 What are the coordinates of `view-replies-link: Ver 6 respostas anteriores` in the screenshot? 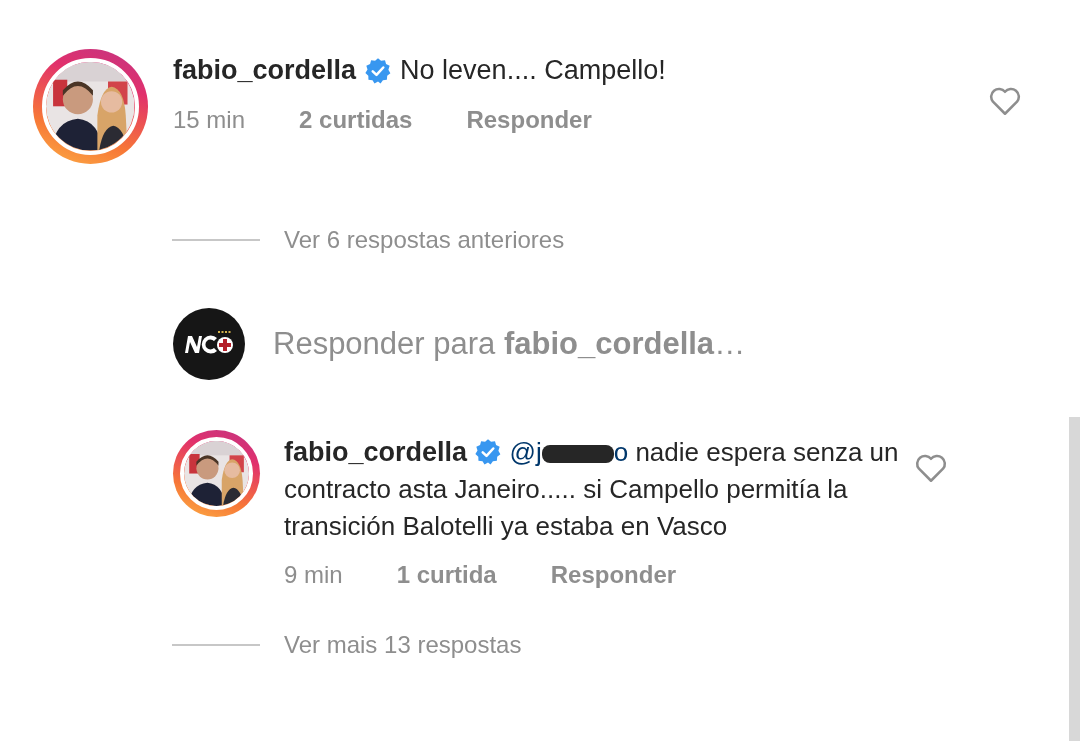 It's located at (424, 240).